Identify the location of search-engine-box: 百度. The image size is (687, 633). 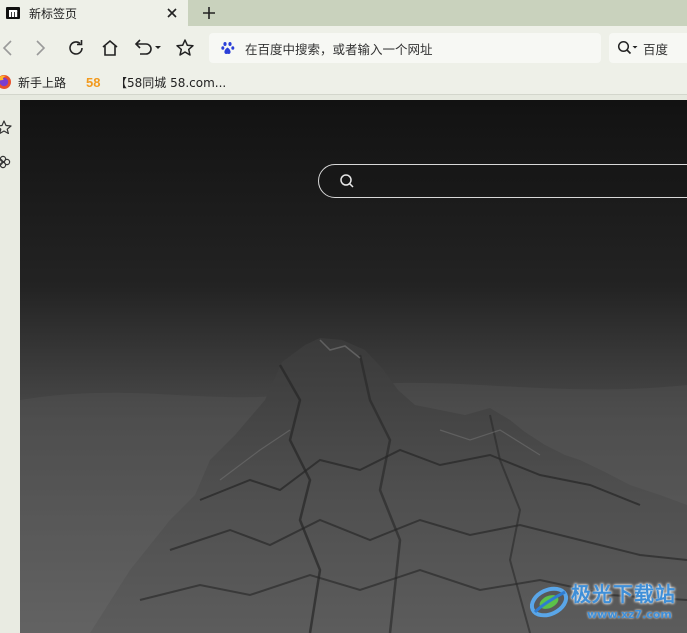
(648, 48).